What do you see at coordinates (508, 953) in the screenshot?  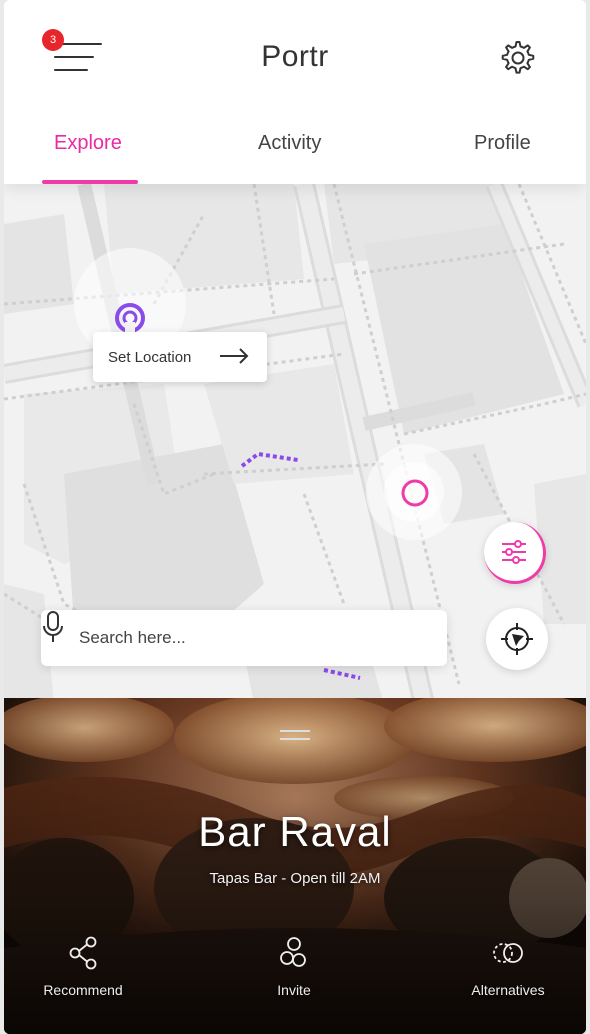 I see `alternatives-icon` at bounding box center [508, 953].